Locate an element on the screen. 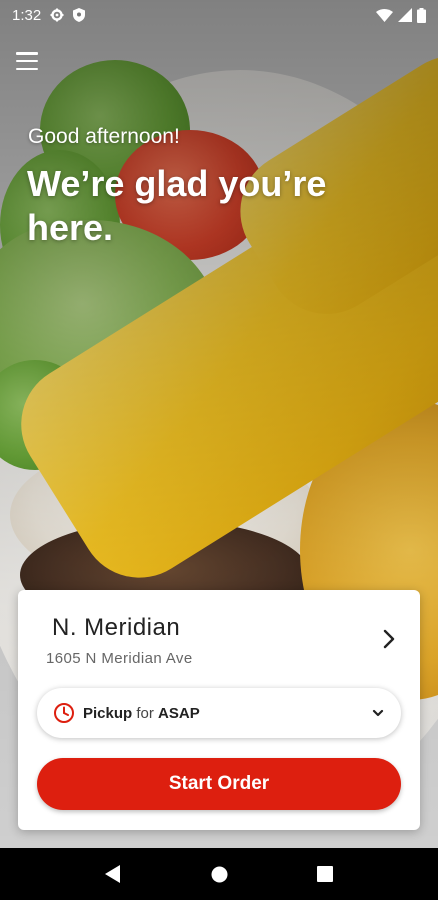  signal-icon is located at coordinates (405, 15).